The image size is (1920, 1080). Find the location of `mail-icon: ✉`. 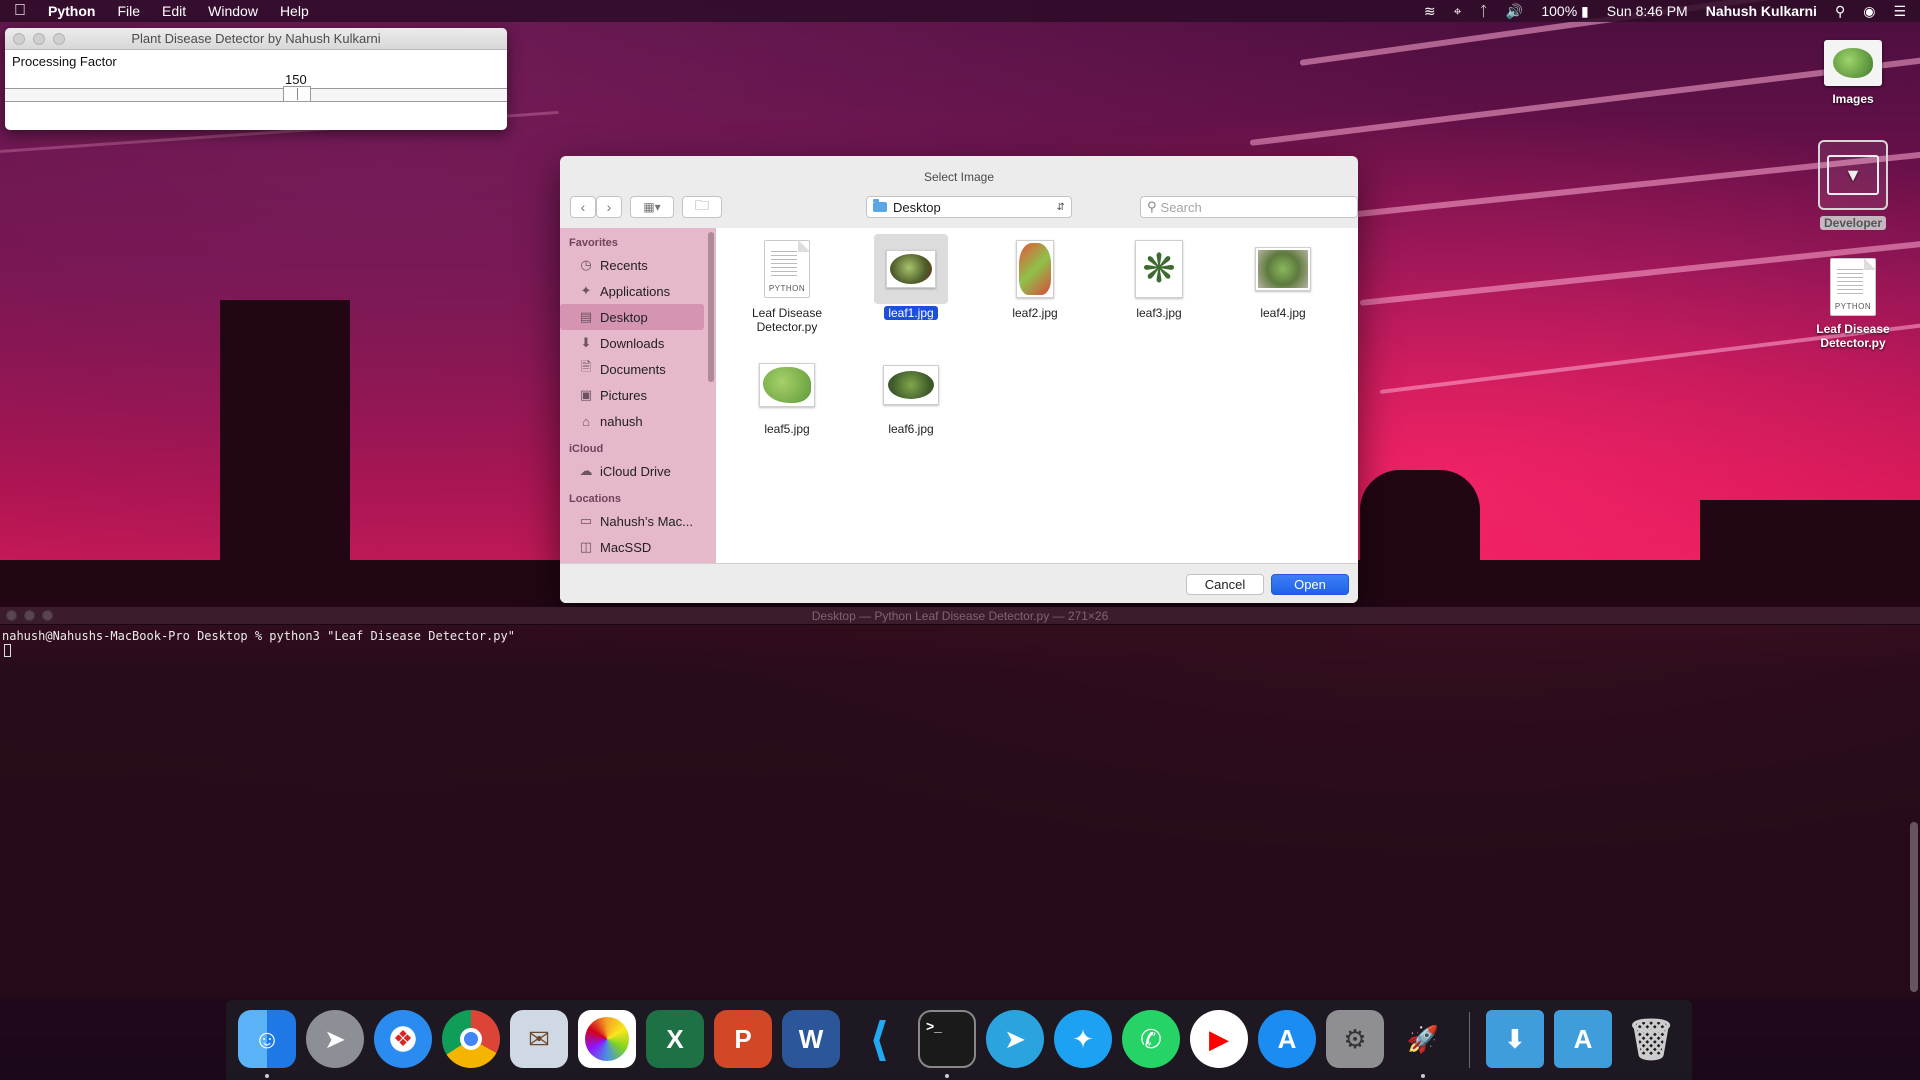

mail-icon: ✉ is located at coordinates (539, 1039).